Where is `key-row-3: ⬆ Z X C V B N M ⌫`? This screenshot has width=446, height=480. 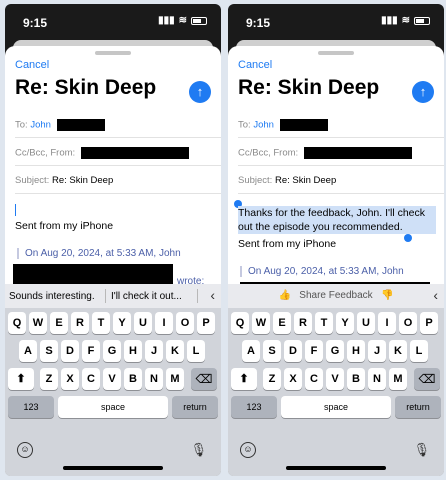 key-row-3: ⬆ Z X C V B N M ⌫ is located at coordinates (113, 380).